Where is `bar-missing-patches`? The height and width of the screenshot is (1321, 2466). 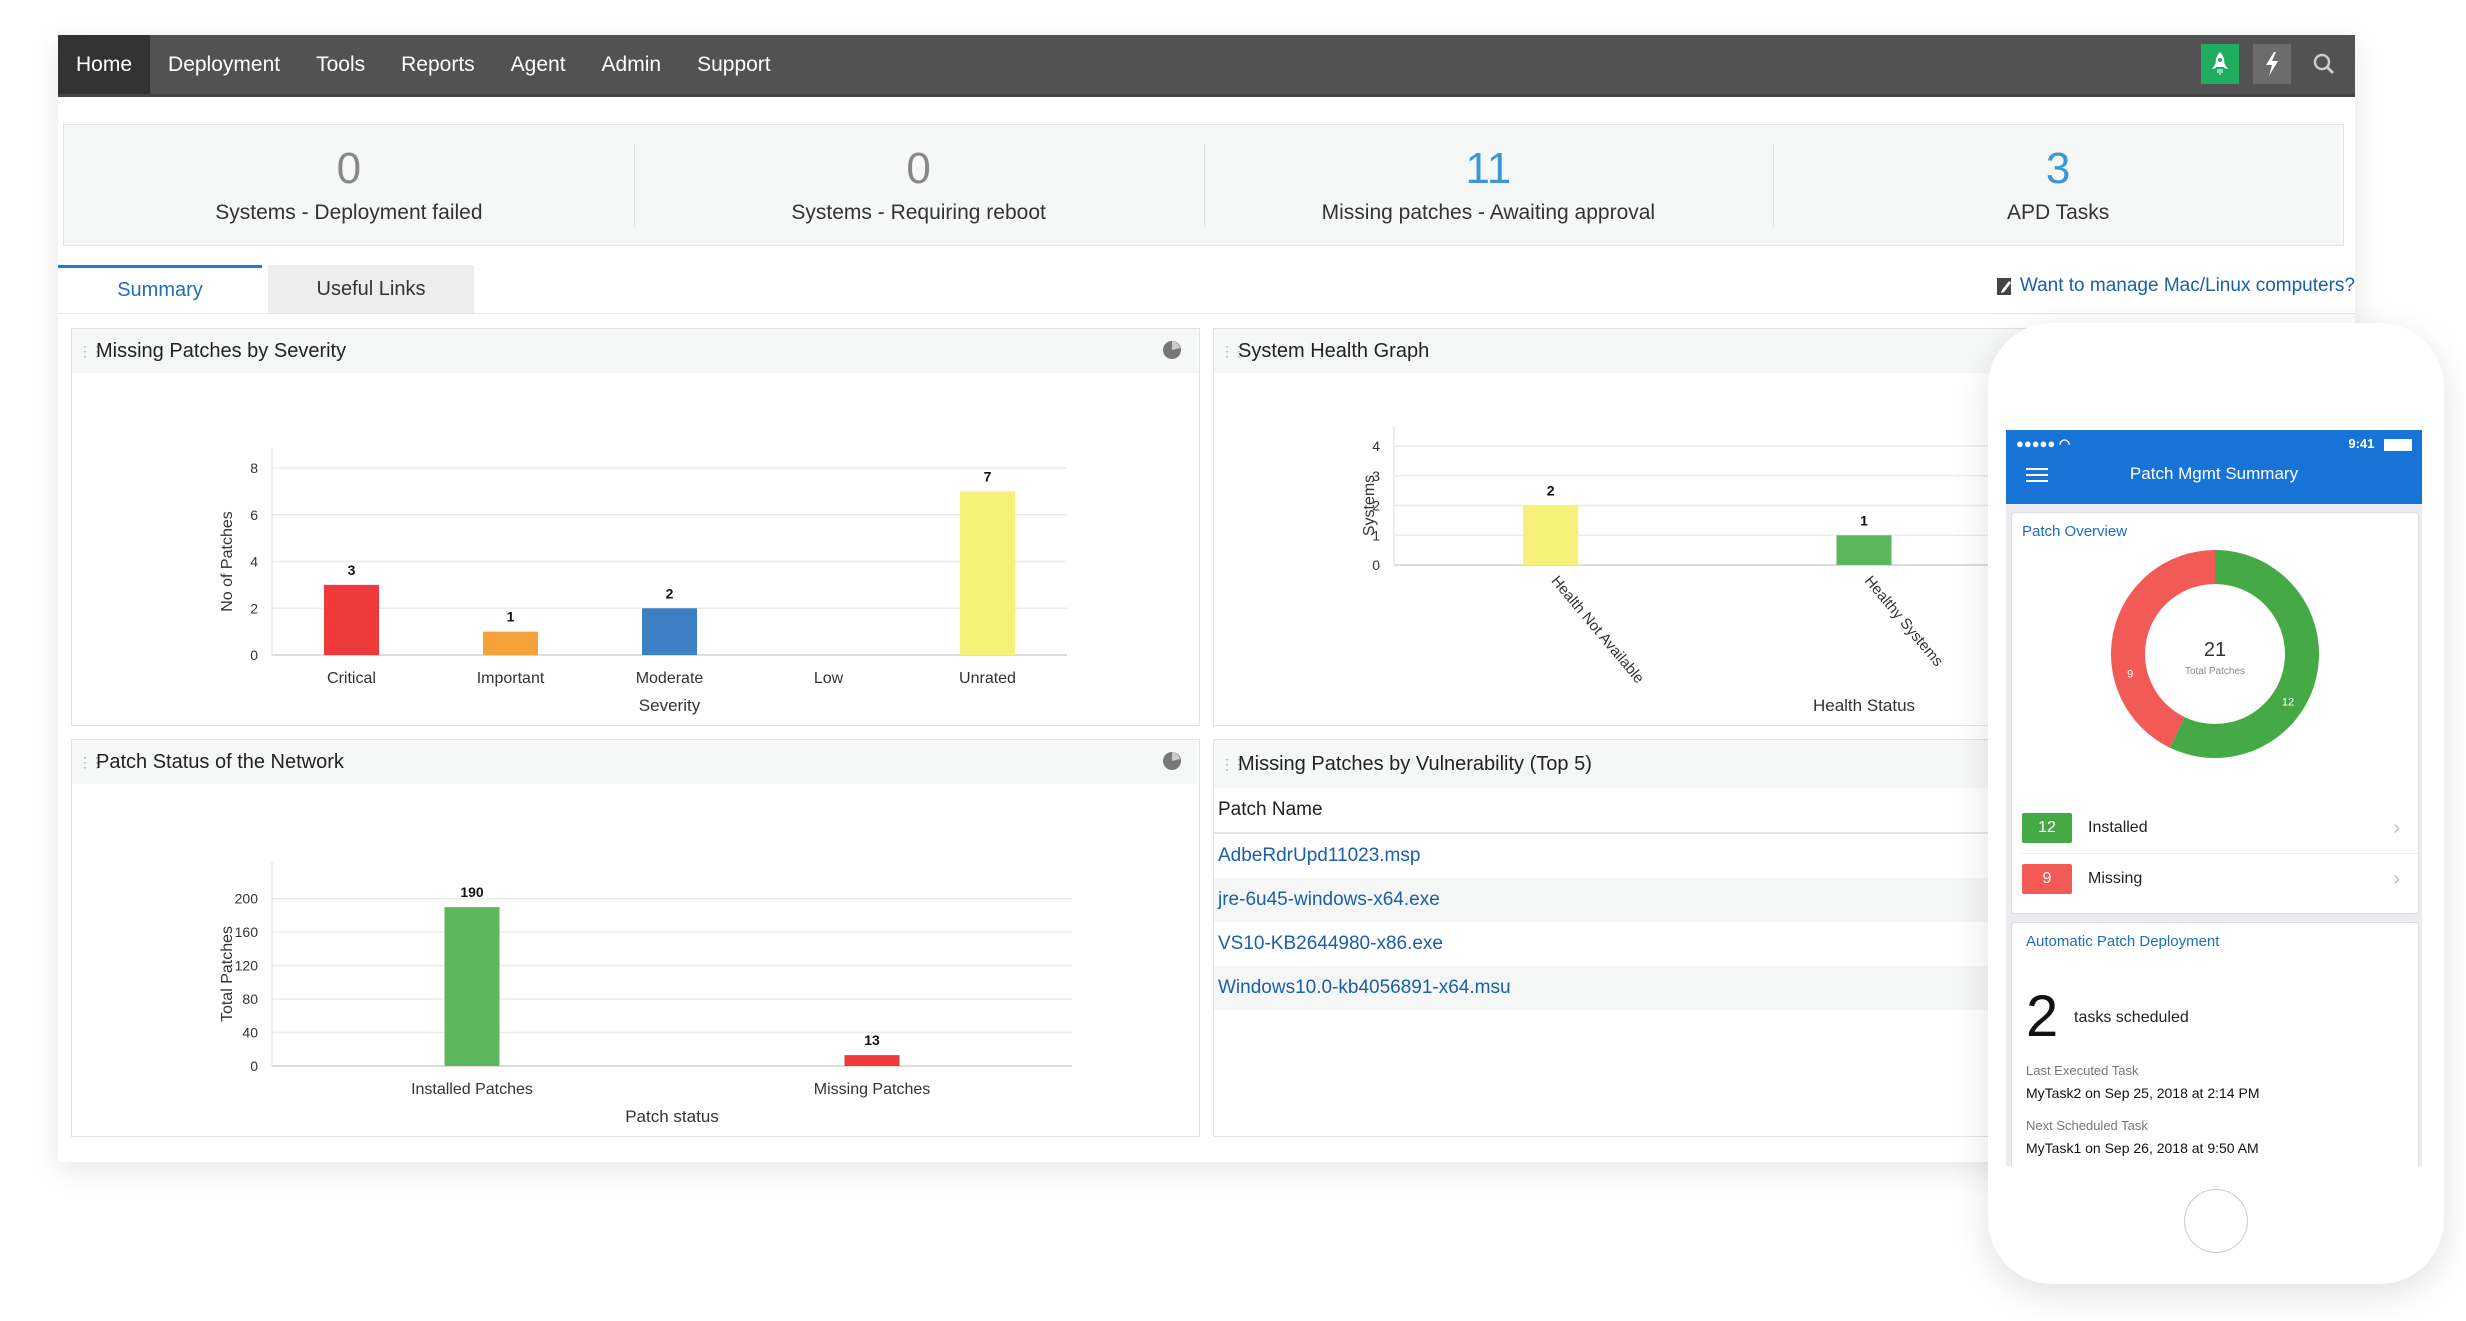
bar-missing-patches is located at coordinates (872, 1060).